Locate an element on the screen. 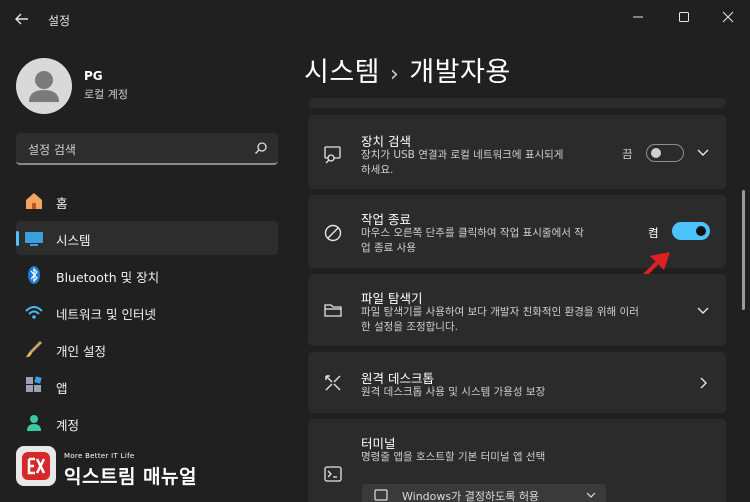  maximize-button is located at coordinates (684, 17).